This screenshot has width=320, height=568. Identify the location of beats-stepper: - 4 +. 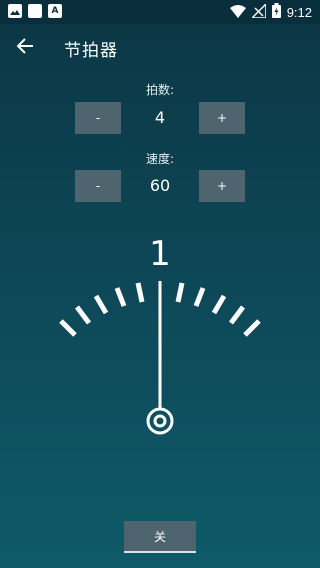
(160, 118).